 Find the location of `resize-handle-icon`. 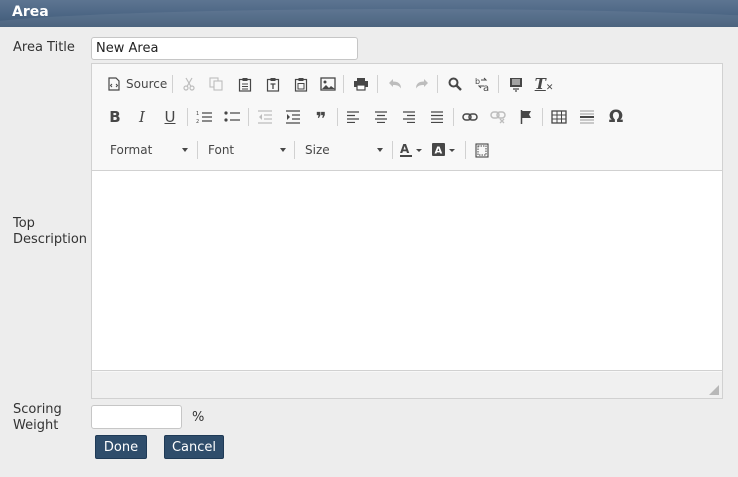

resize-handle-icon is located at coordinates (714, 390).